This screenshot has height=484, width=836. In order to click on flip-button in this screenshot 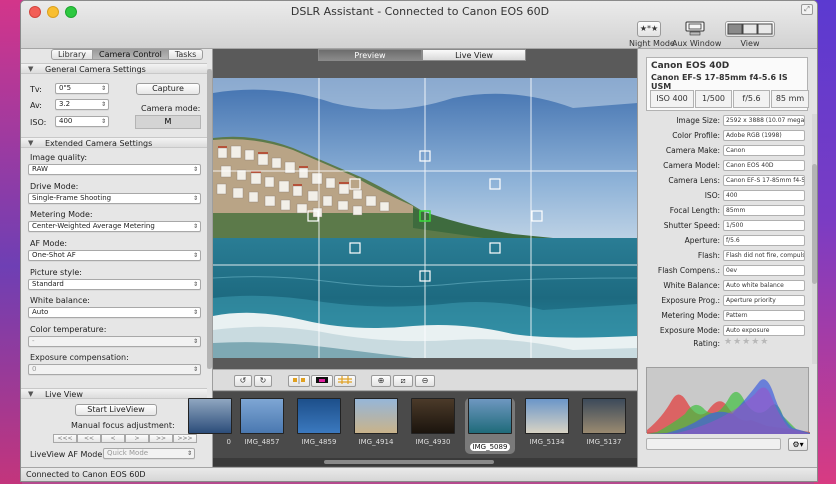, I will do `click(299, 381)`.